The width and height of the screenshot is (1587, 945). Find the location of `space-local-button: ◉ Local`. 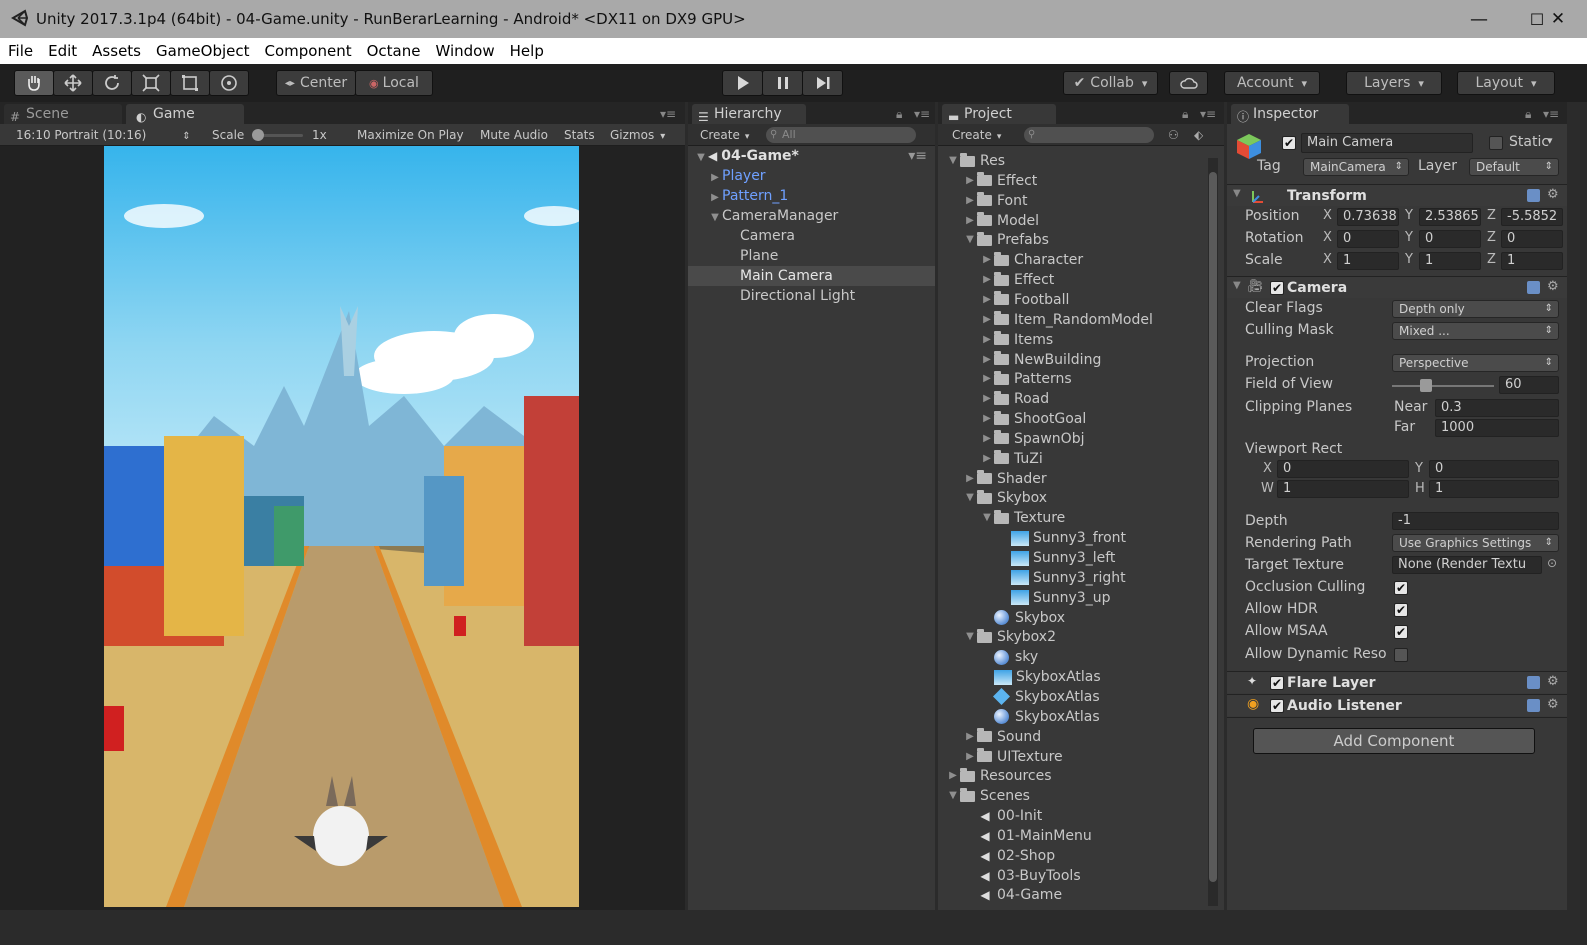

space-local-button: ◉ Local is located at coordinates (394, 83).